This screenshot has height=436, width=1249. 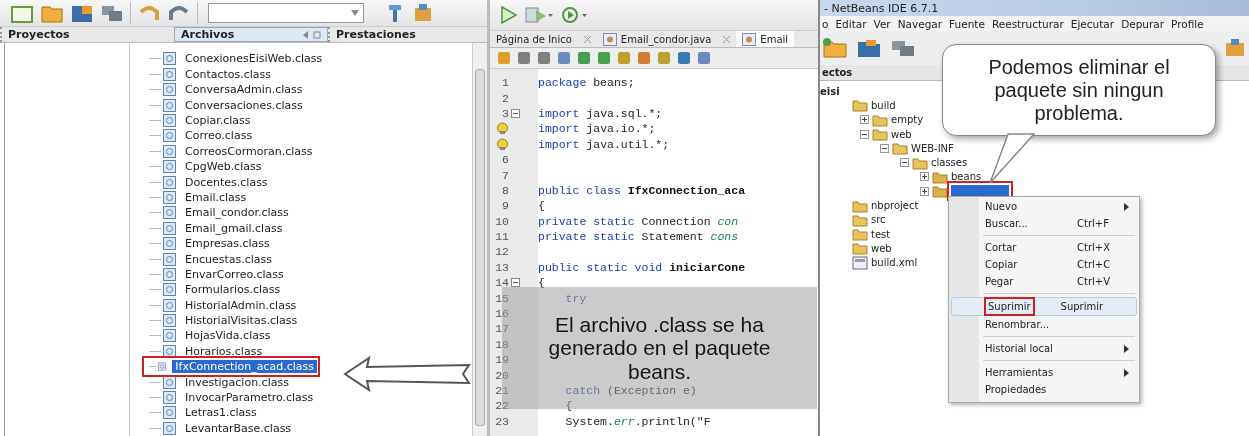 What do you see at coordinates (1092, 23) in the screenshot?
I see `menu-item: Ejecutar` at bounding box center [1092, 23].